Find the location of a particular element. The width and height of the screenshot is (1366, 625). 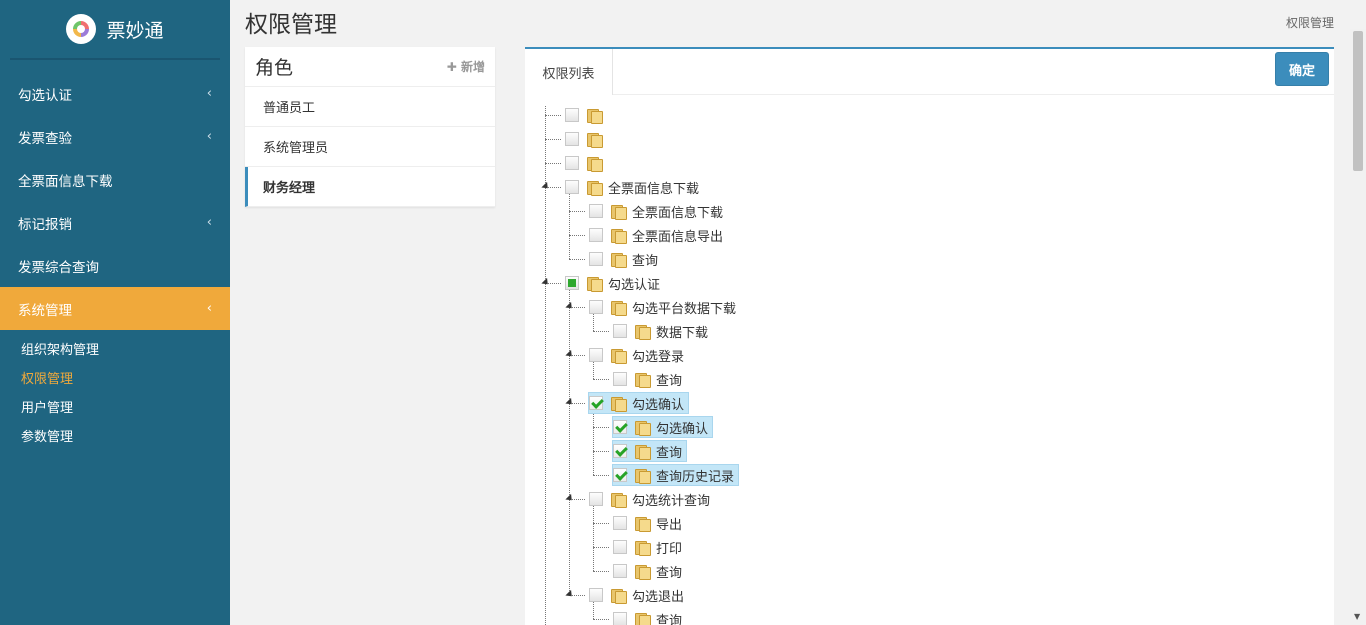

tree-node-label: 勾选退出 is located at coordinates (660, 595).